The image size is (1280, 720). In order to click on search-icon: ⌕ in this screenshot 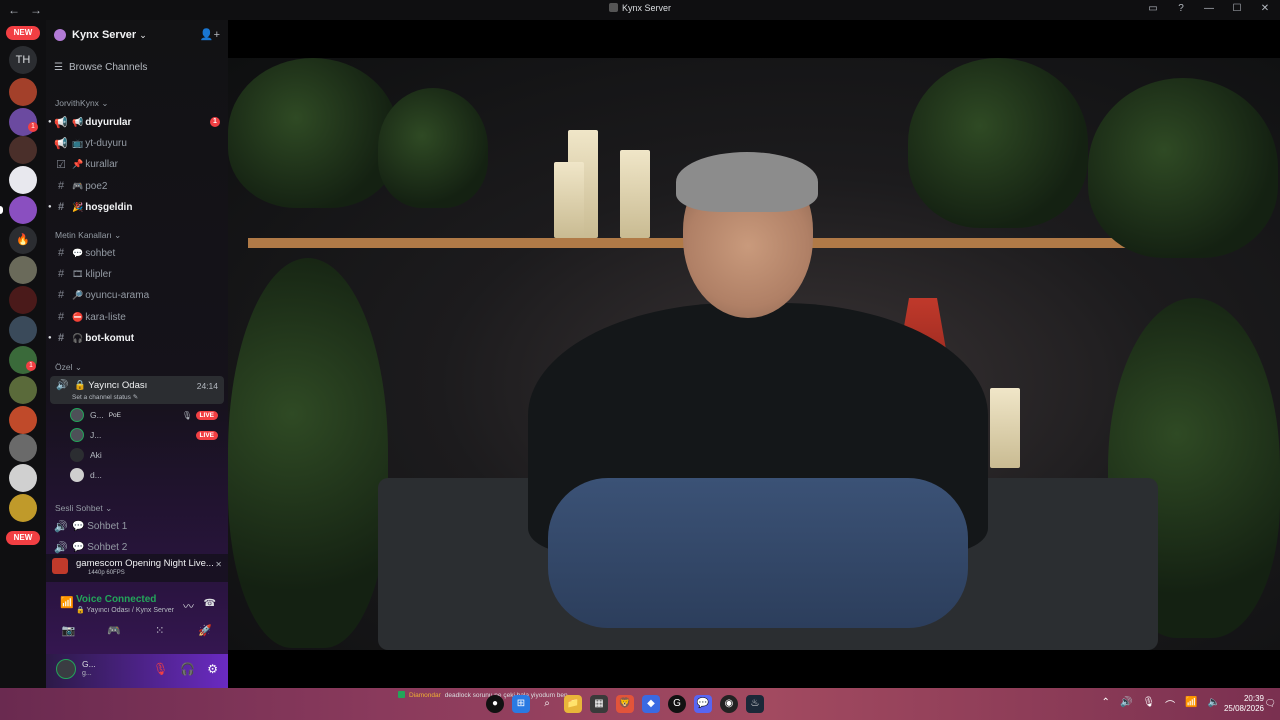, I will do `click(547, 704)`.